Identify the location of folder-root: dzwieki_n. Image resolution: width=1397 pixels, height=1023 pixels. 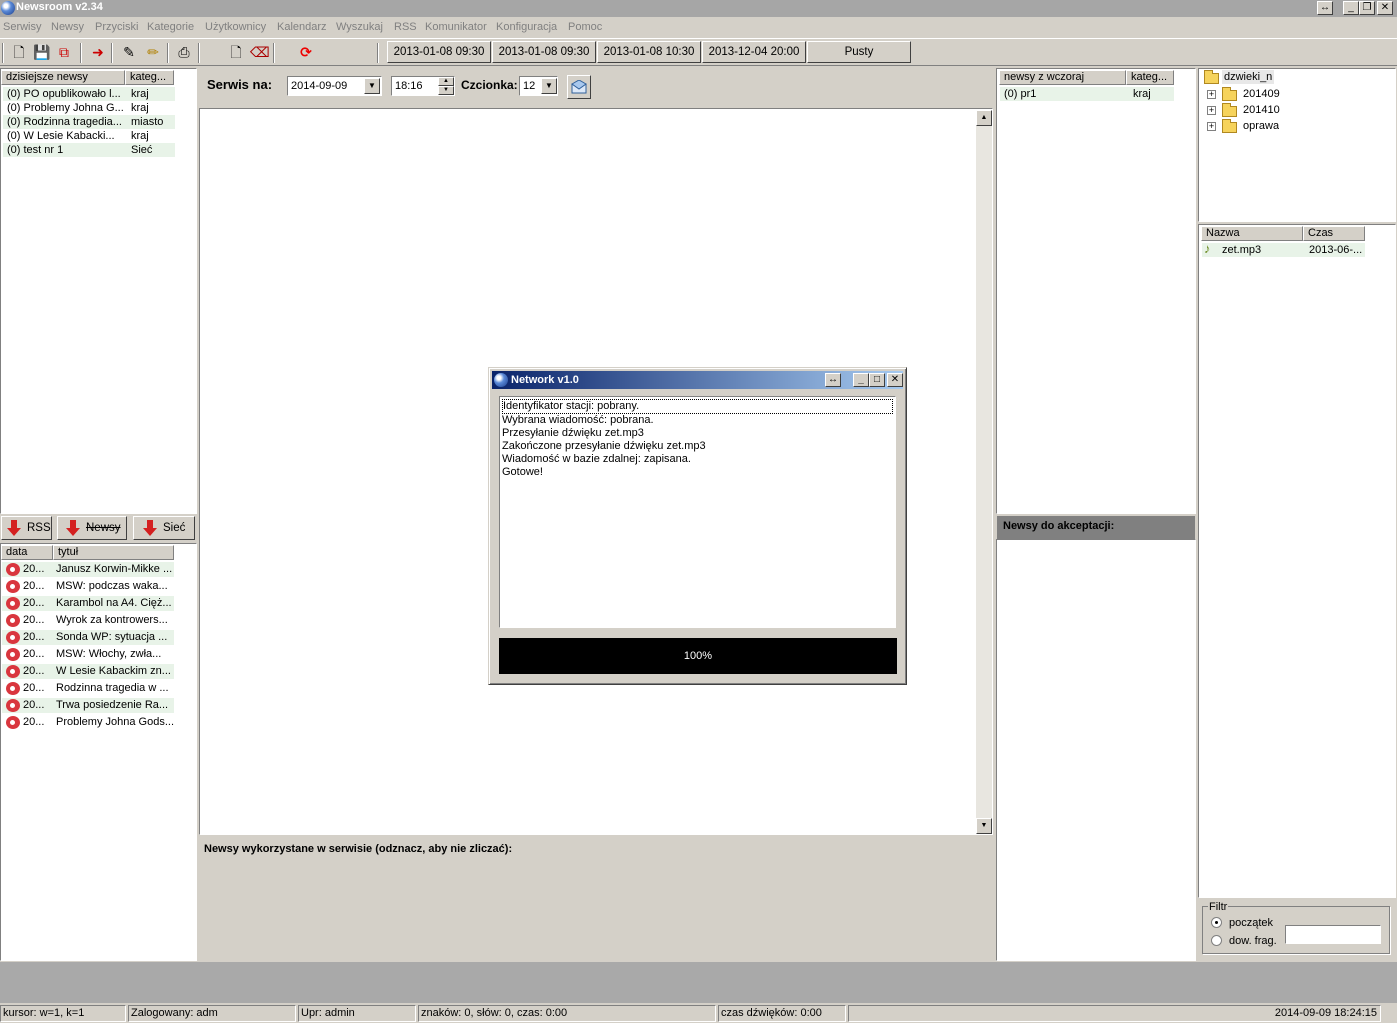
(1248, 77).